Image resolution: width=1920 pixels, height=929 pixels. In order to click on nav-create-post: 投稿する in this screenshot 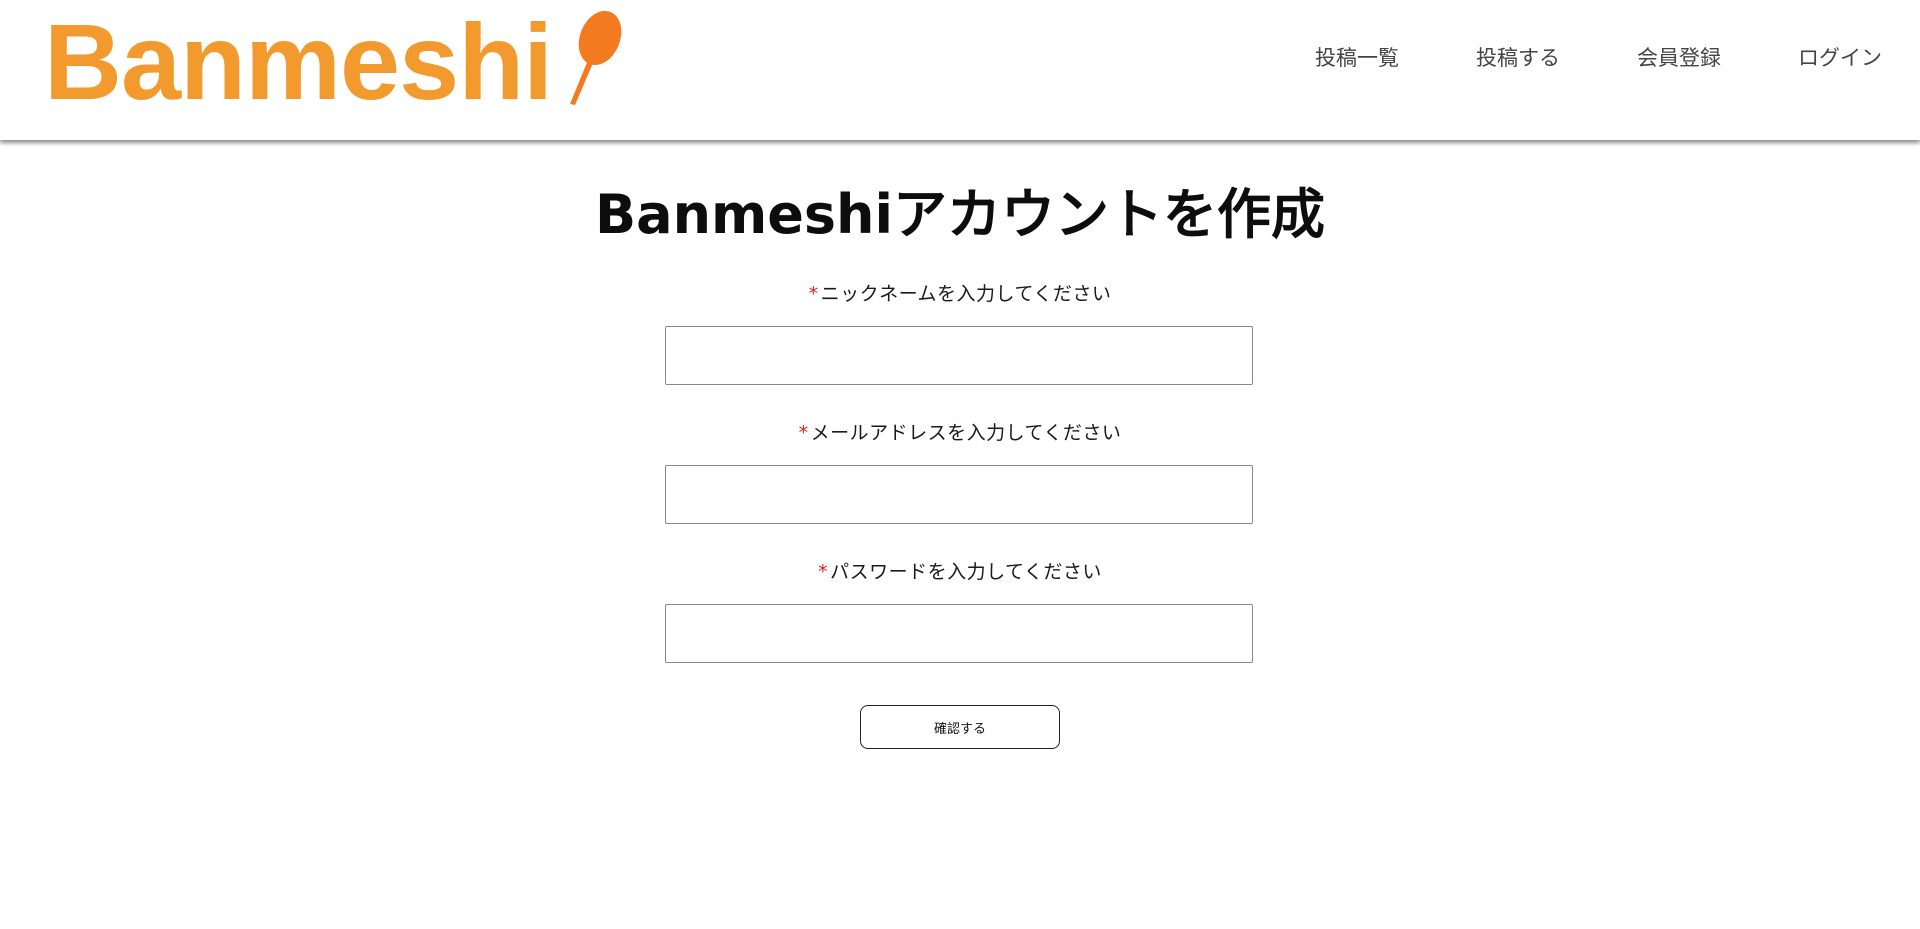, I will do `click(1518, 58)`.